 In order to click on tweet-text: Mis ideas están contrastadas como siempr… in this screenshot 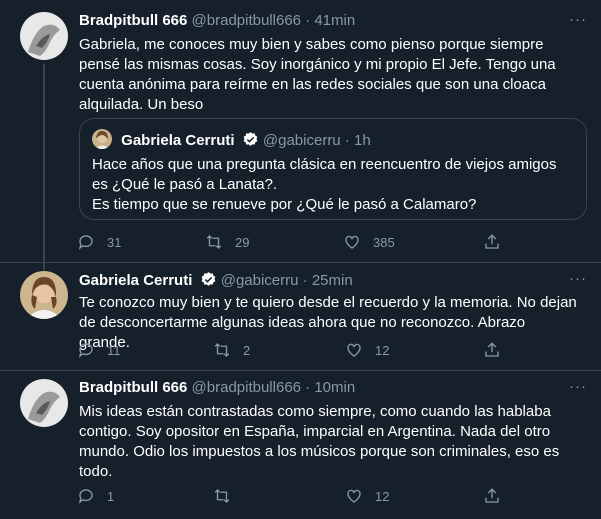, I will do `click(319, 441)`.